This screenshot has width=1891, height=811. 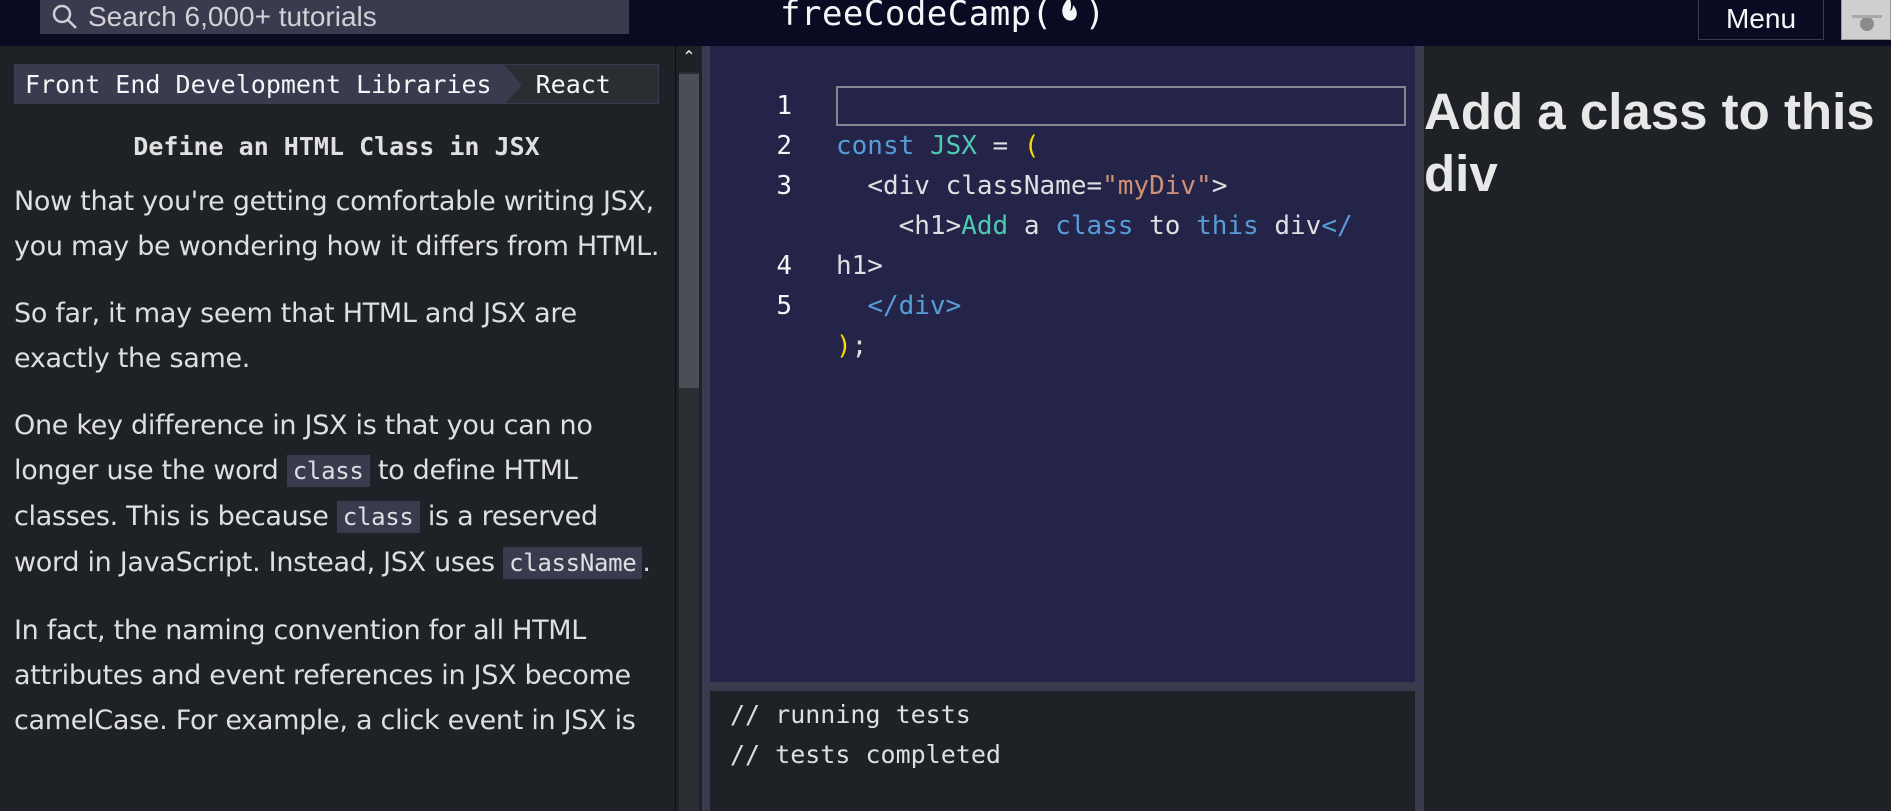 I want to click on search-box, so click(x=334, y=17).